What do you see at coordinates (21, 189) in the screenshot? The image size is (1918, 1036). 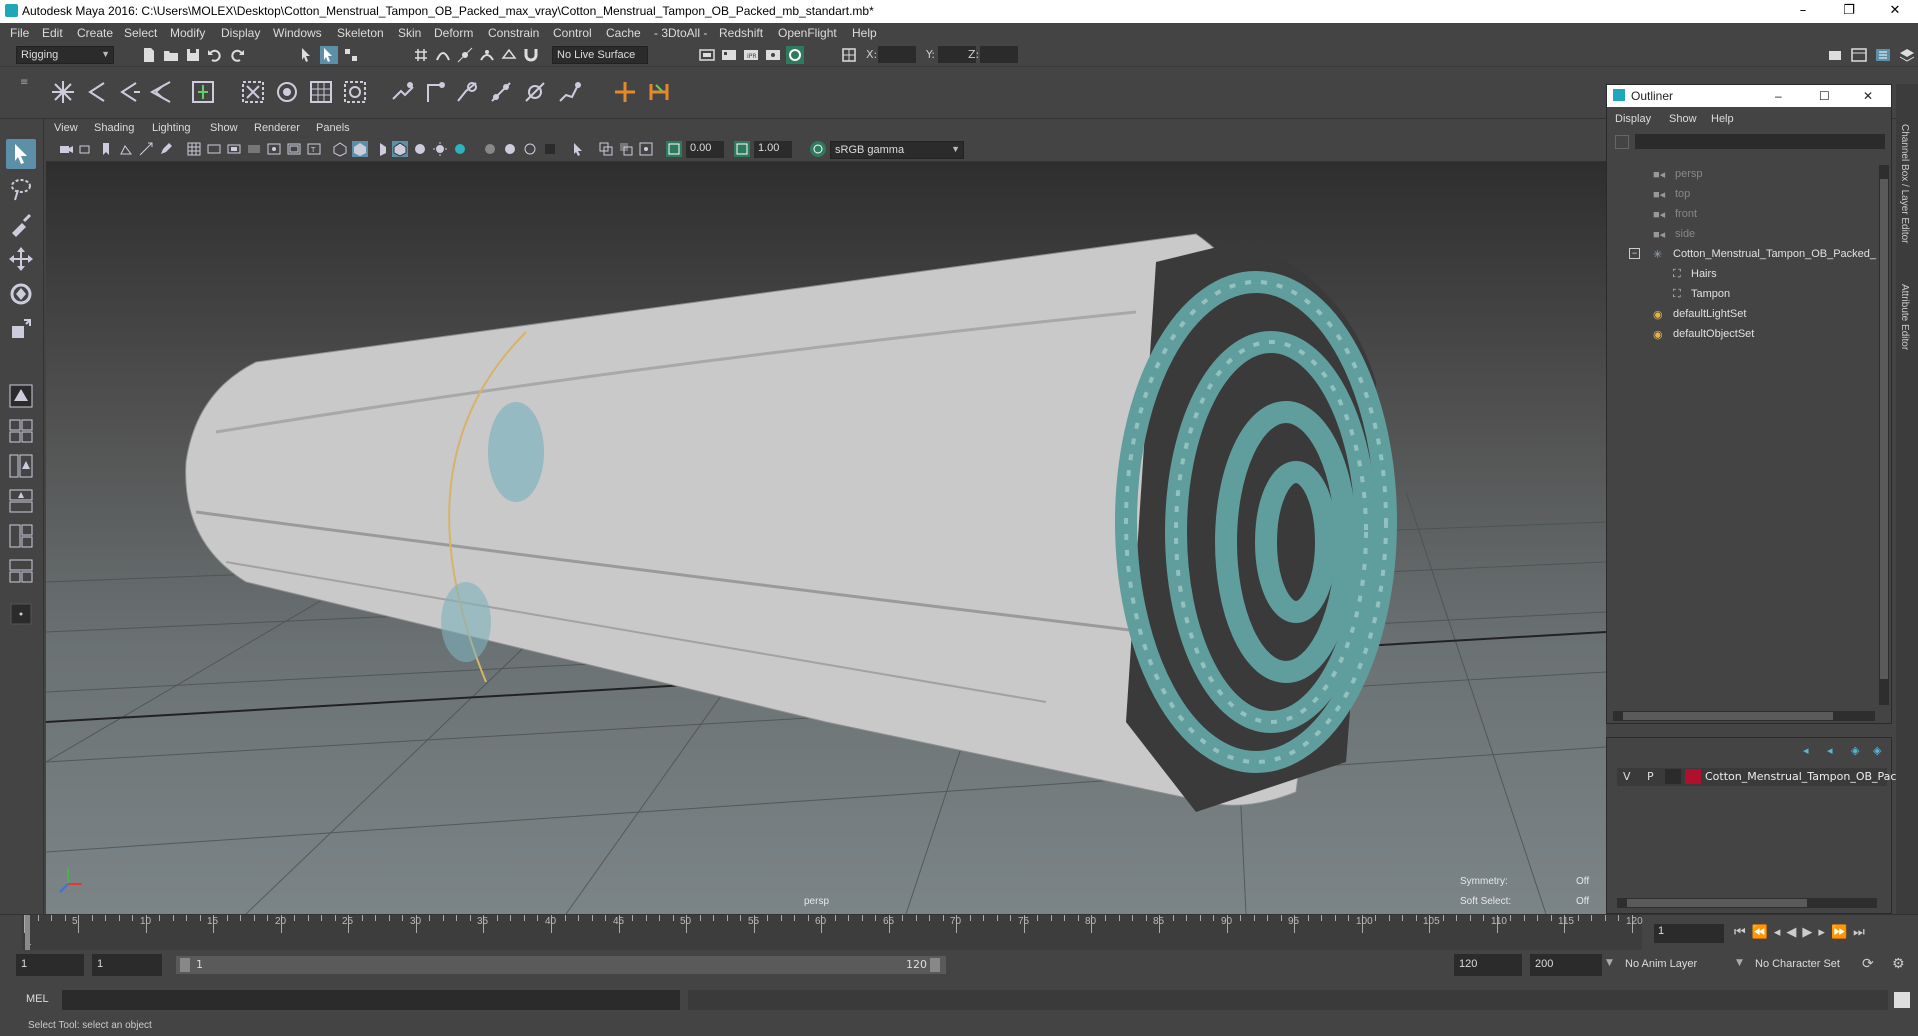 I see `lasso-tool-icon` at bounding box center [21, 189].